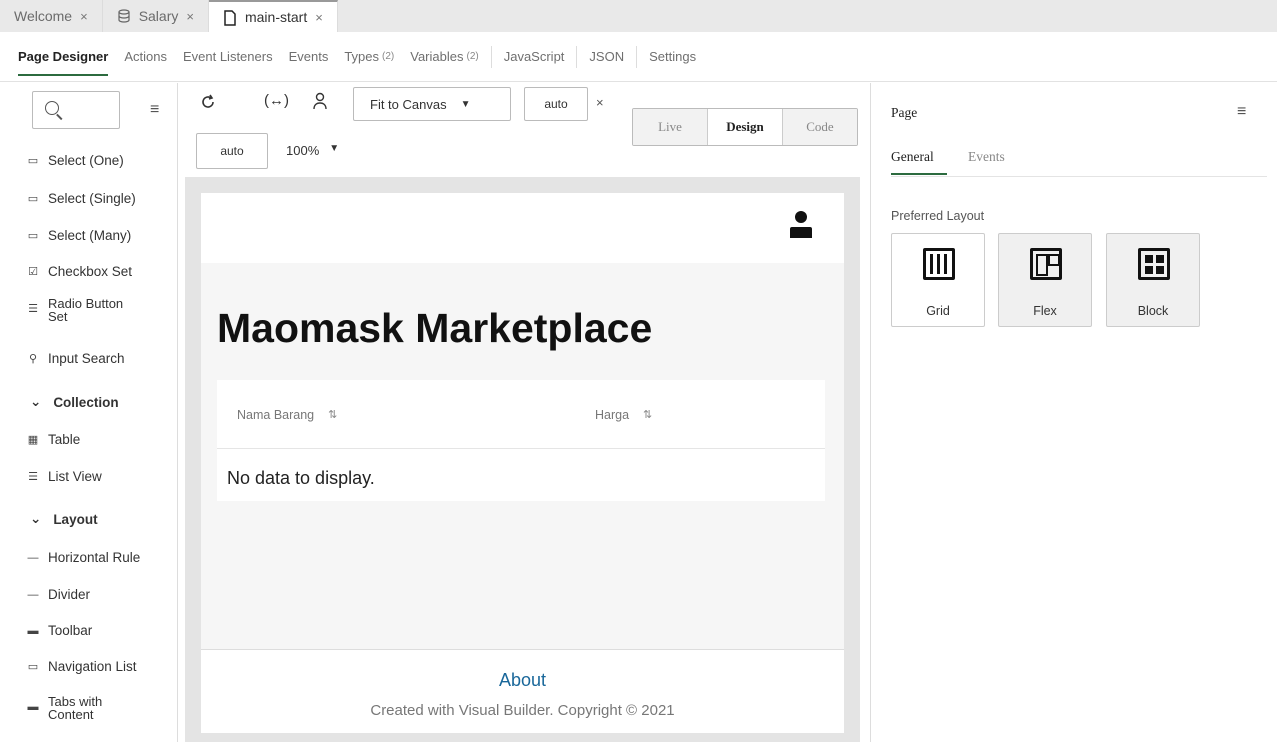  Describe the element at coordinates (912, 157) in the screenshot. I see `tab-general: General` at that location.